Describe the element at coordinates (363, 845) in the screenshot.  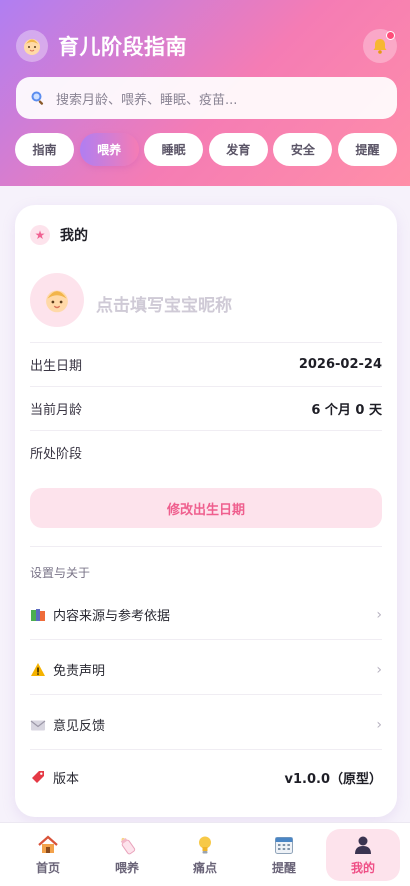
I see `person-icon` at that location.